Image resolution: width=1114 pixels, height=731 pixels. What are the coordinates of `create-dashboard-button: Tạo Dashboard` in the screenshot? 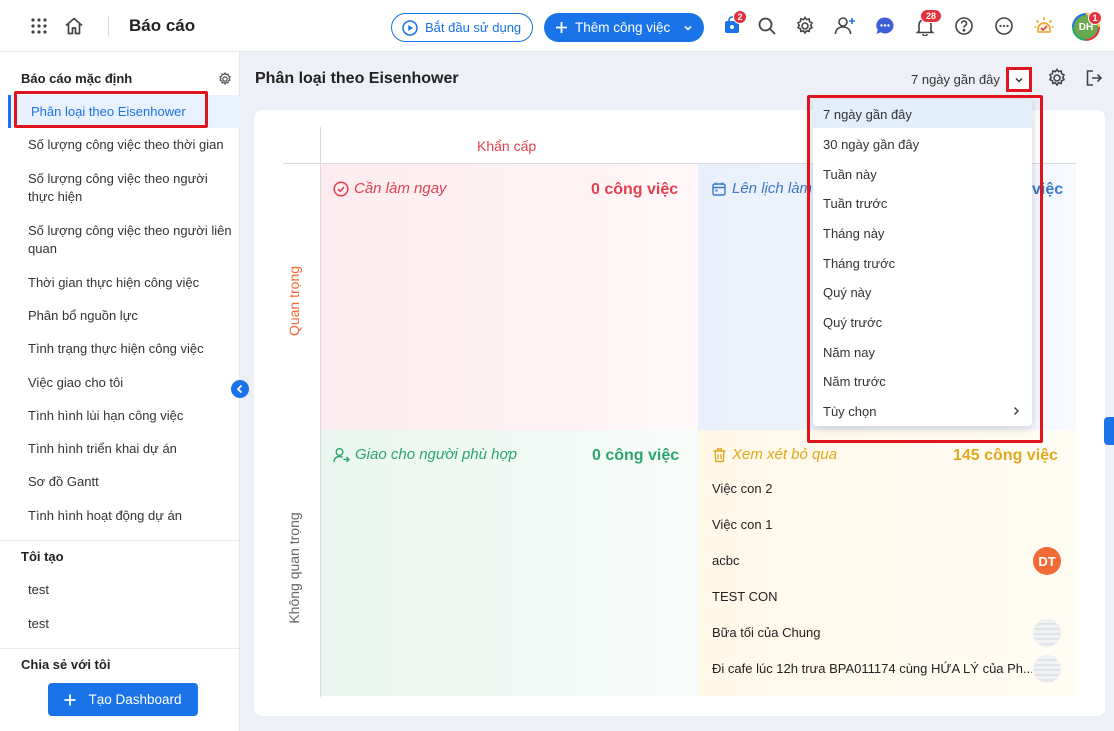 It's located at (123, 699).